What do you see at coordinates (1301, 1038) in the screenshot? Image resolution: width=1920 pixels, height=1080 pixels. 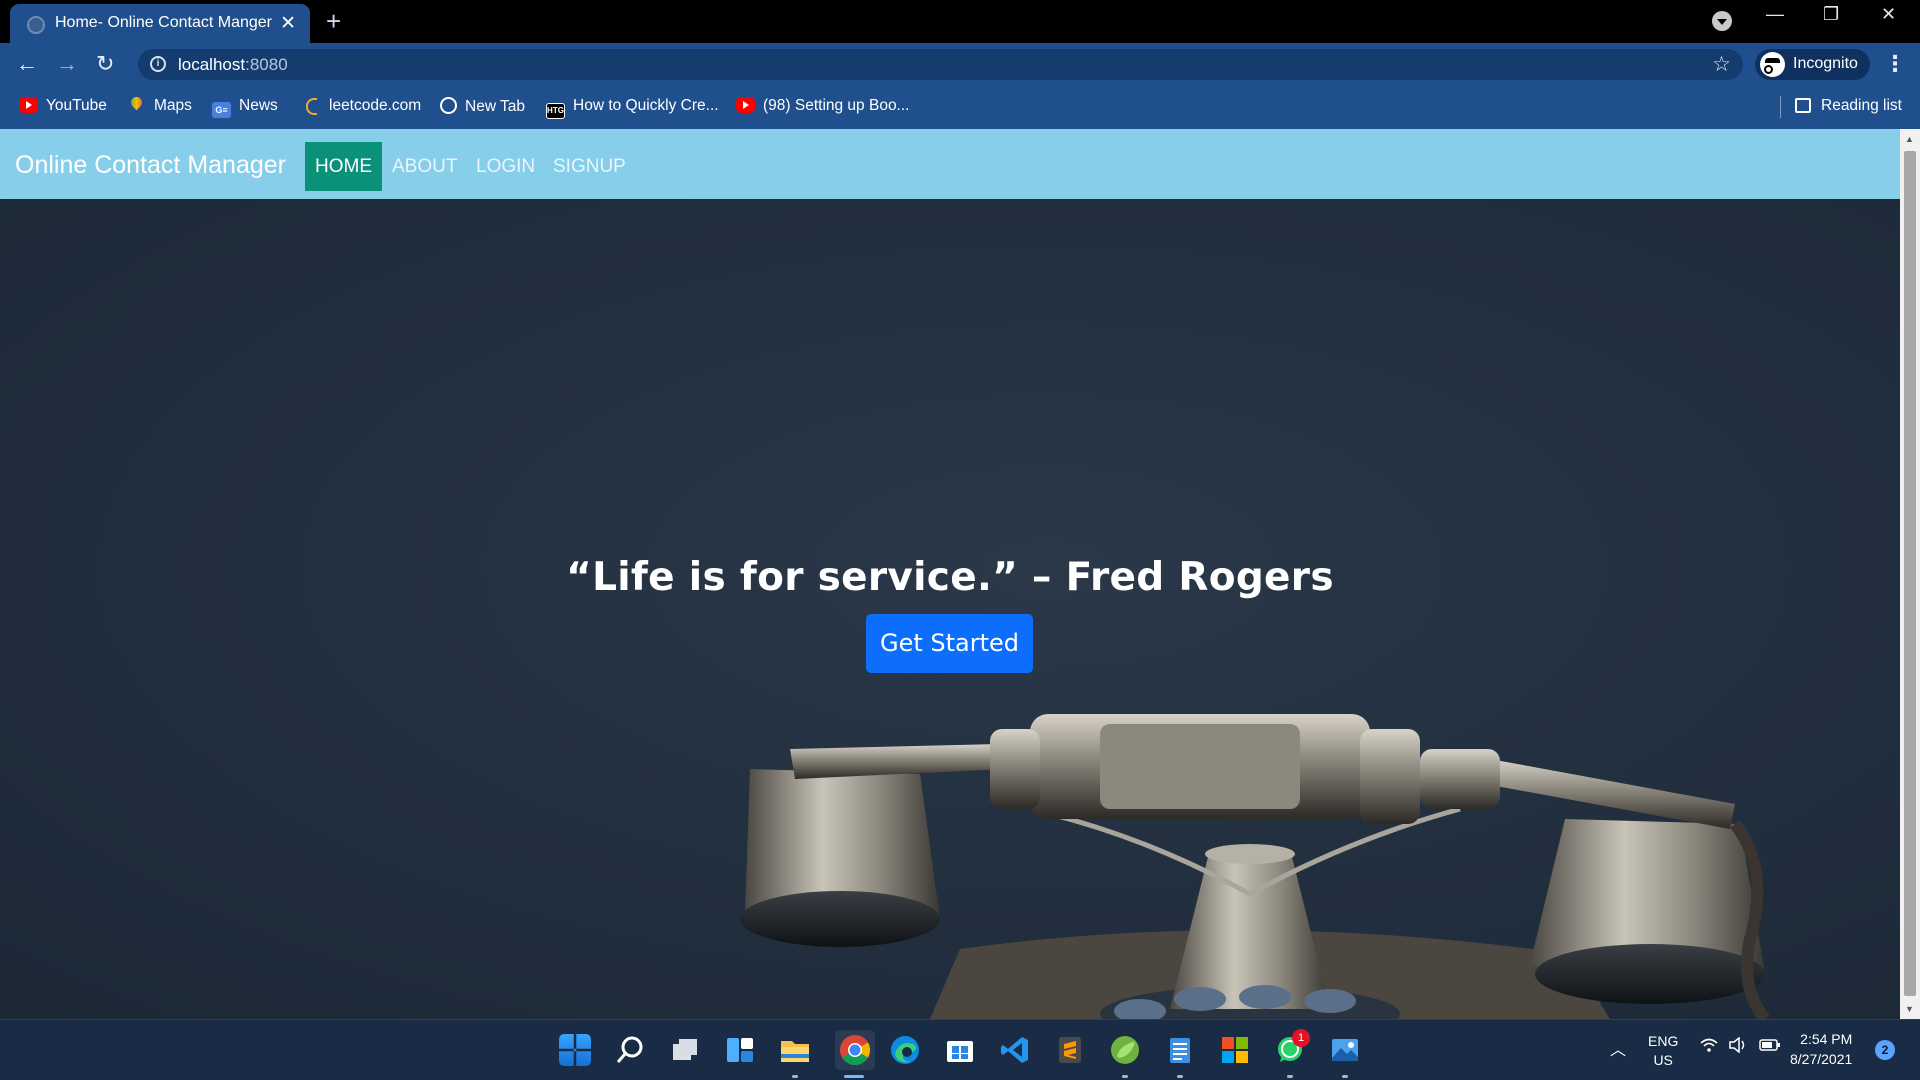 I see `whatsapp-unread-badge: 1` at bounding box center [1301, 1038].